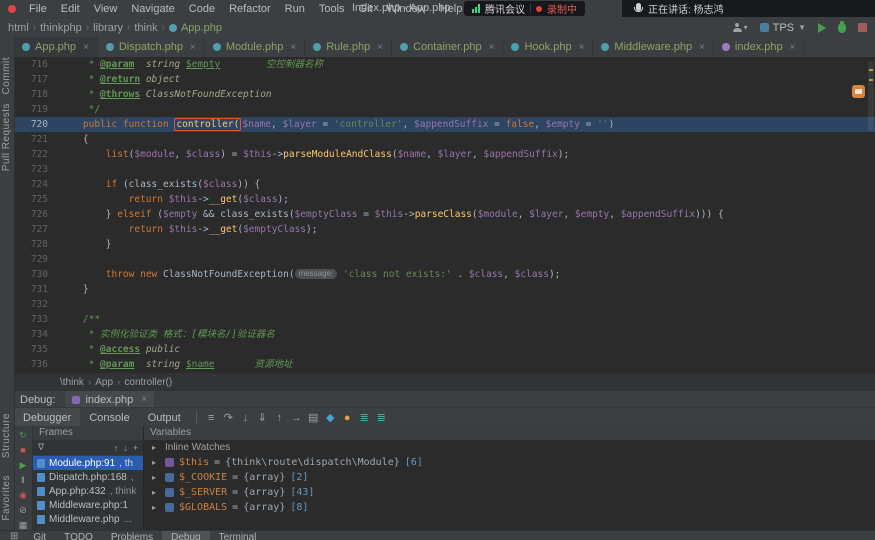 The image size is (875, 540). I want to click on line-number: 727, so click(37, 229).